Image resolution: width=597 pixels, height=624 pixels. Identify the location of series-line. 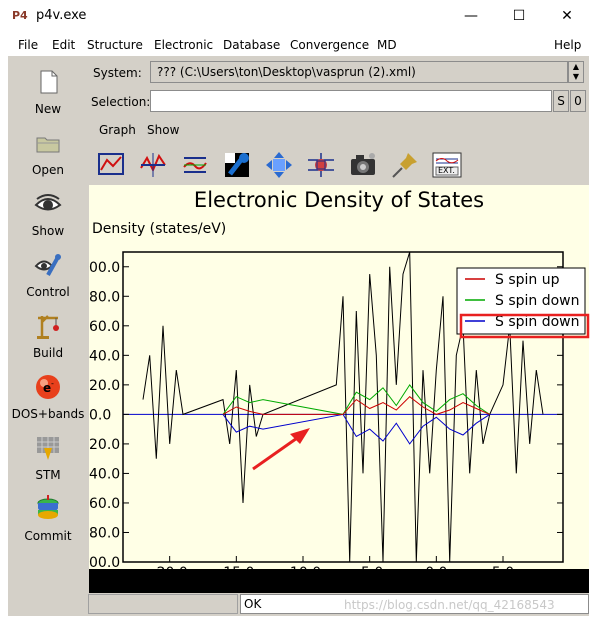
(356, 429).